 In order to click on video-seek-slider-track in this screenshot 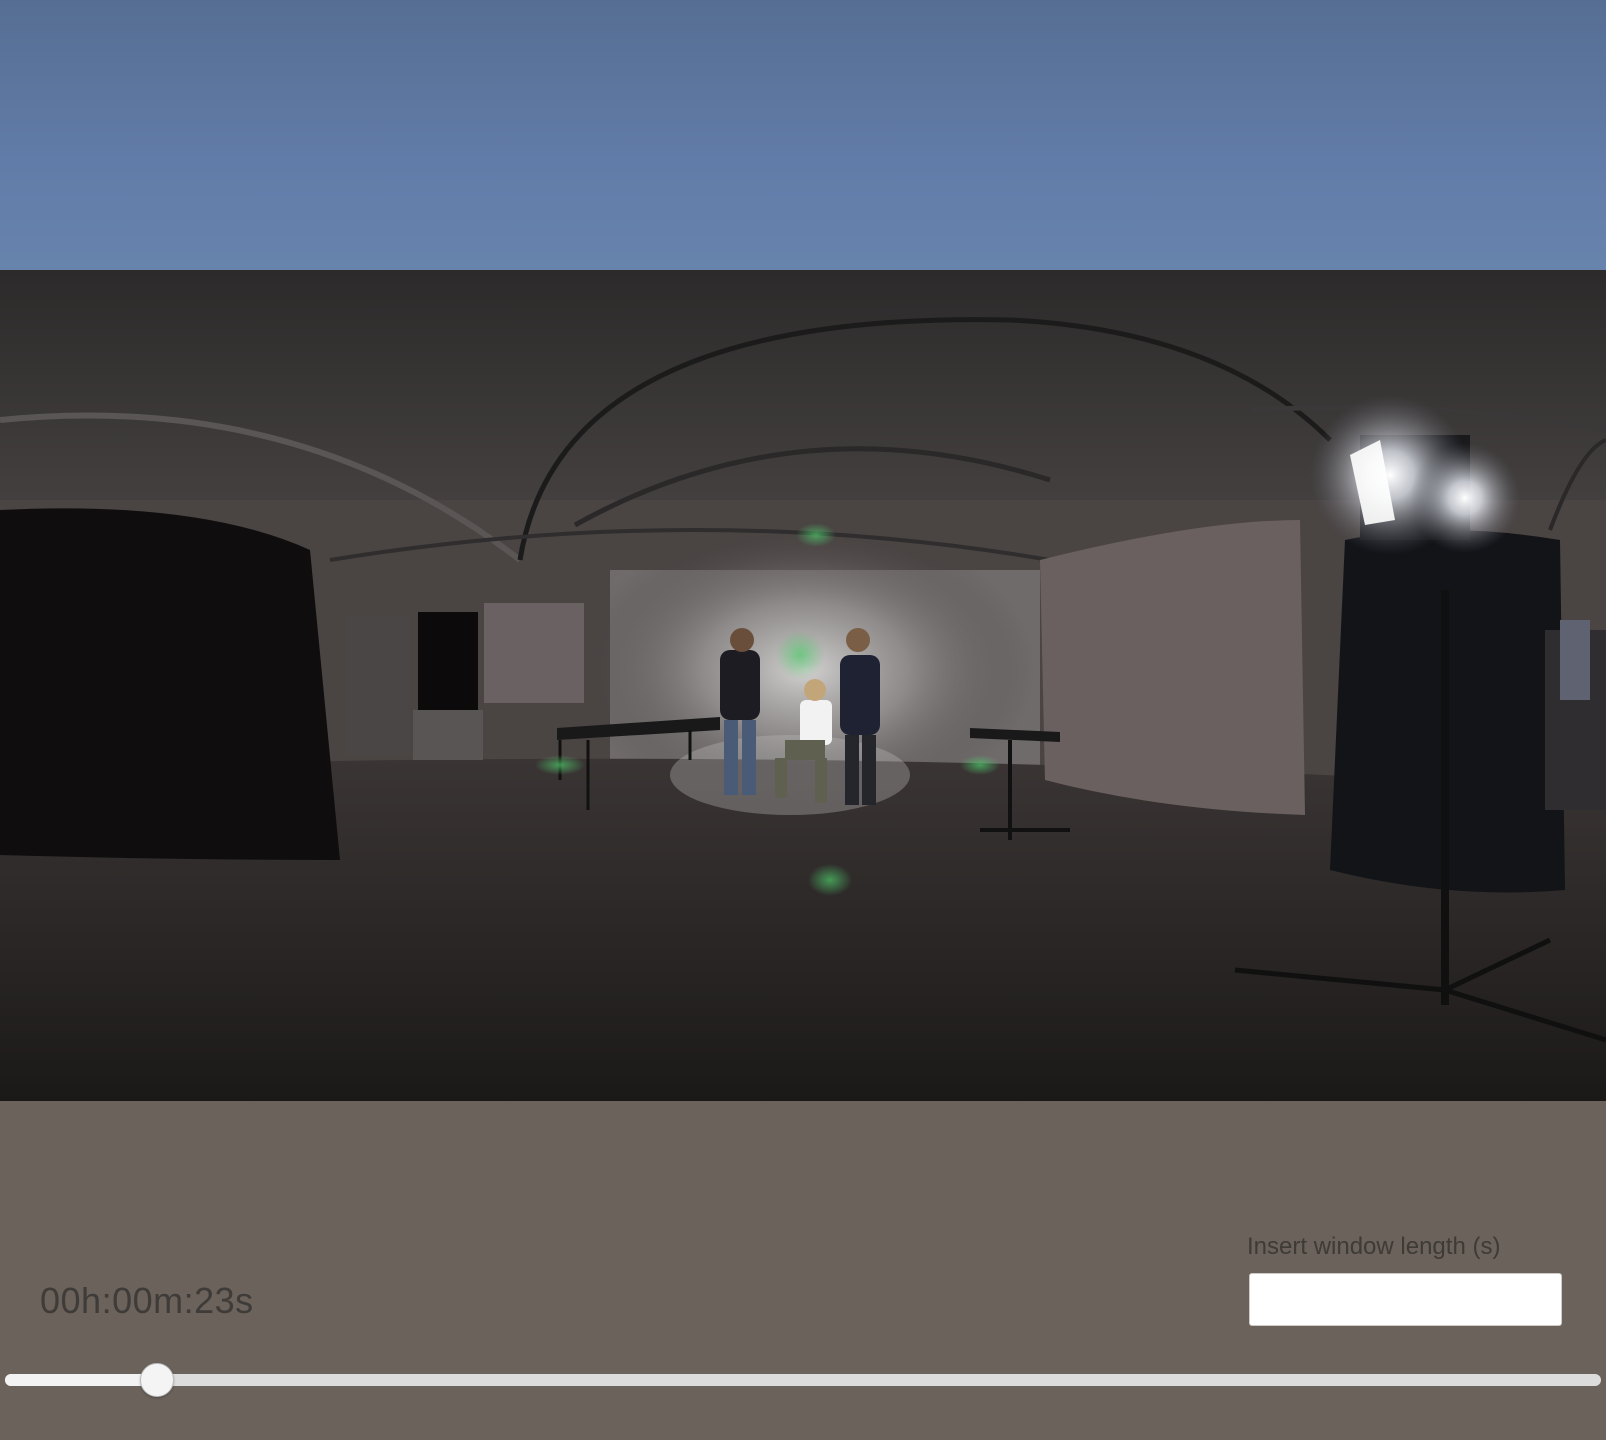, I will do `click(803, 1380)`.